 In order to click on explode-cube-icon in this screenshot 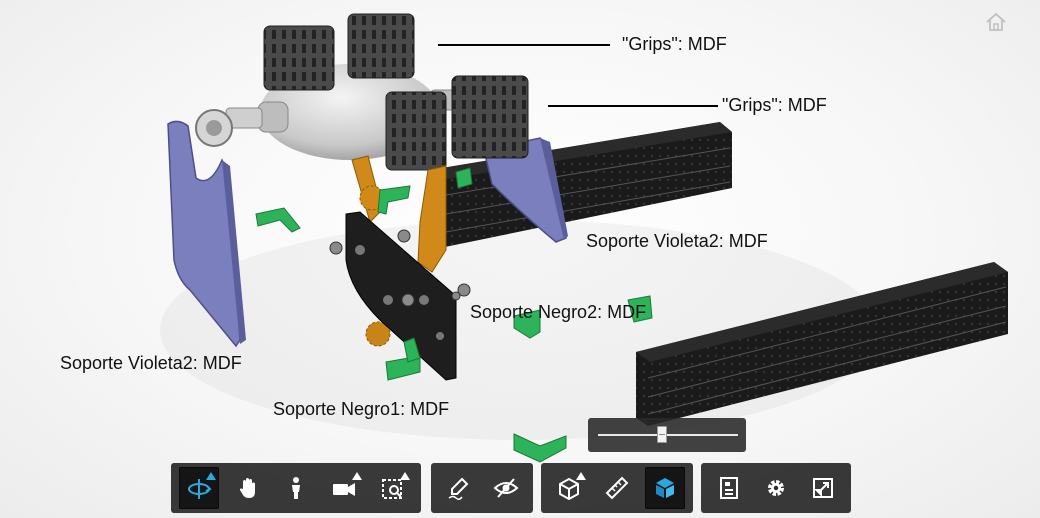, I will do `click(665, 488)`.